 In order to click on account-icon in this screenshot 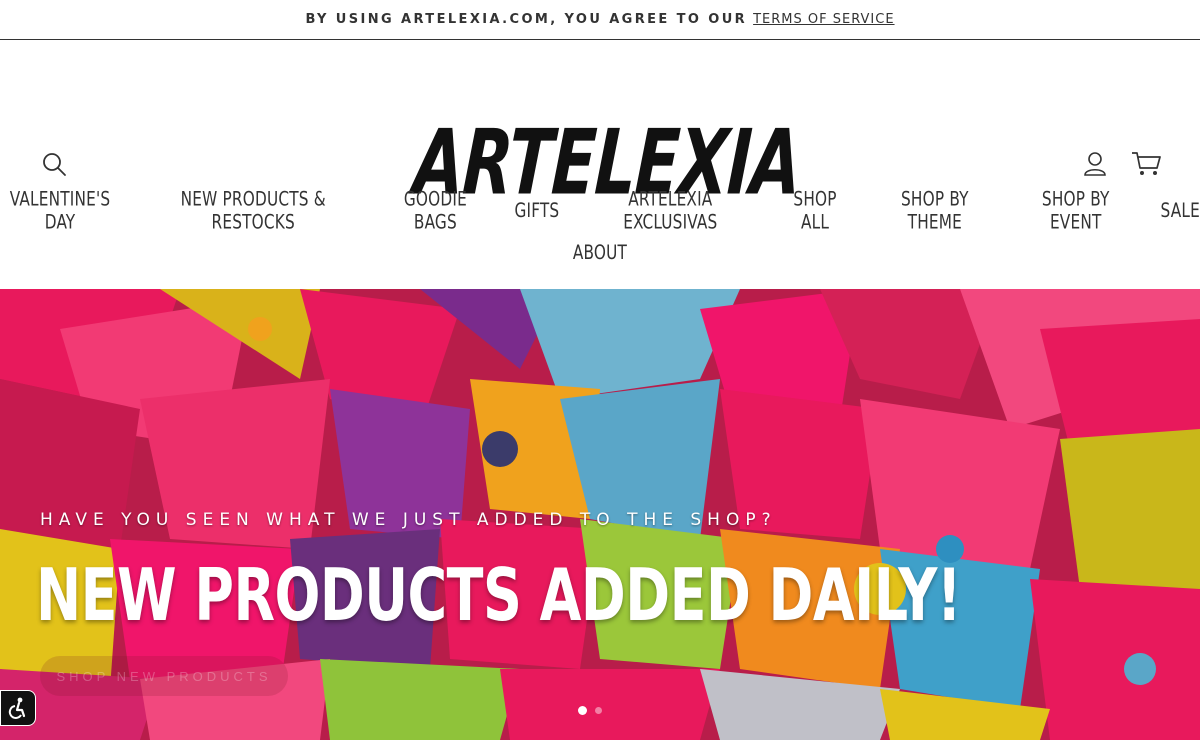, I will do `click(1095, 164)`.